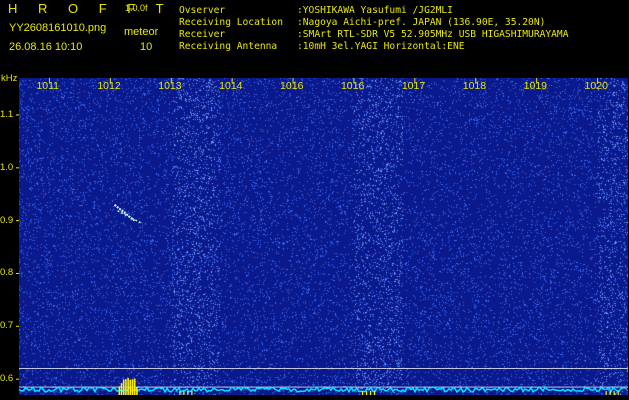 The image size is (629, 400). Describe the element at coordinates (48, 86) in the screenshot. I see `x-tick-label: 1011` at that location.